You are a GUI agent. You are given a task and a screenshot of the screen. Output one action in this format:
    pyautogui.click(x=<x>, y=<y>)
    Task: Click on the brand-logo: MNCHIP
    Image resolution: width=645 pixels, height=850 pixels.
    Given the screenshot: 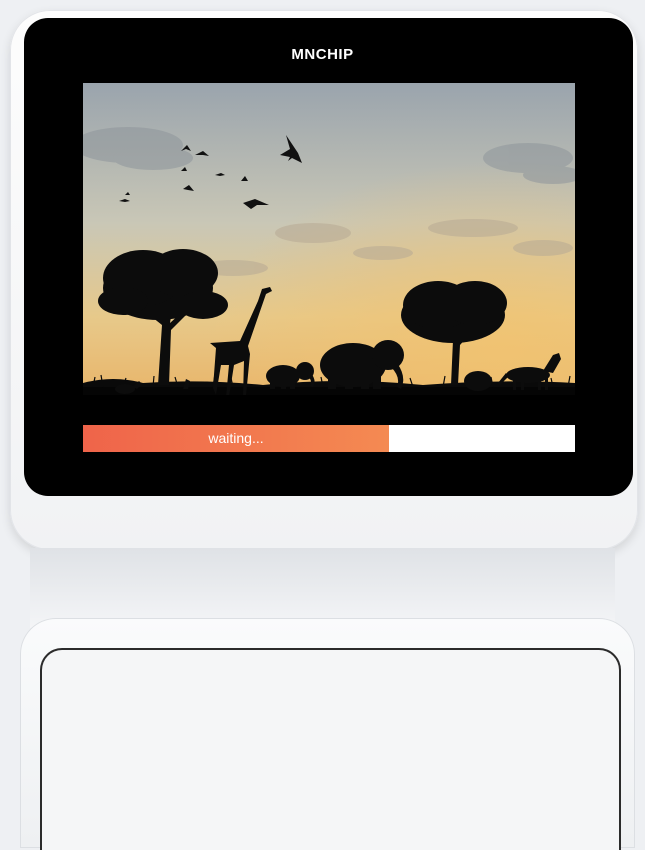 What is the action you would take?
    pyautogui.click(x=322, y=54)
    